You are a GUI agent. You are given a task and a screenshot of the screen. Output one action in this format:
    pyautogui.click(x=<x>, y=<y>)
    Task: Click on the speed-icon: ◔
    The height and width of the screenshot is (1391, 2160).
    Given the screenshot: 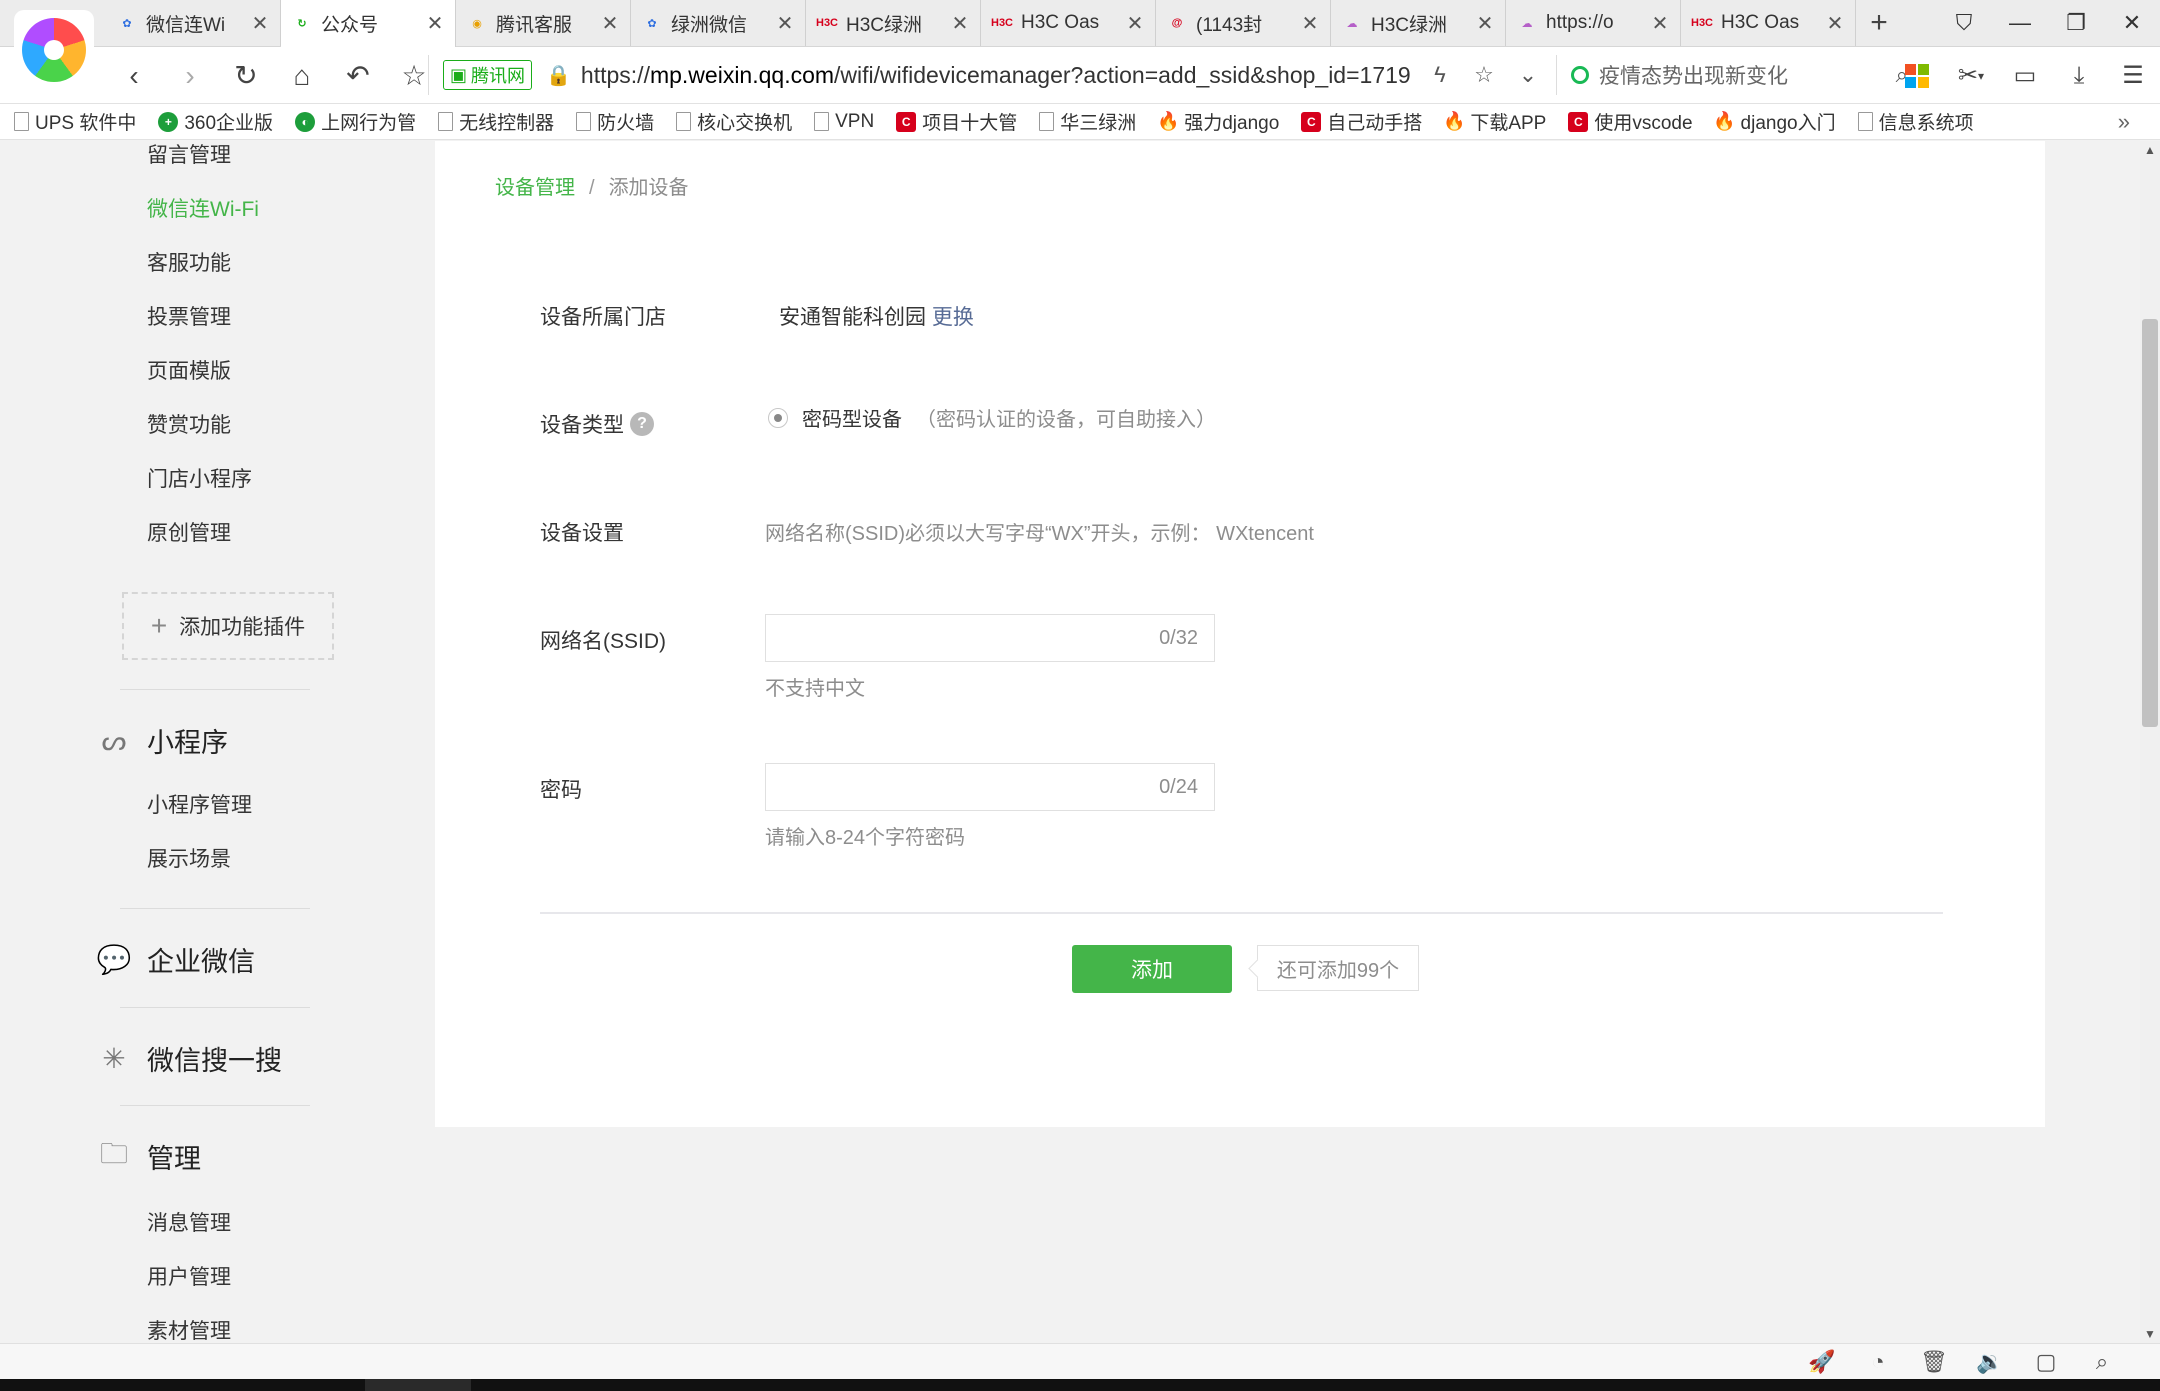 What is the action you would take?
    pyautogui.click(x=1878, y=1362)
    